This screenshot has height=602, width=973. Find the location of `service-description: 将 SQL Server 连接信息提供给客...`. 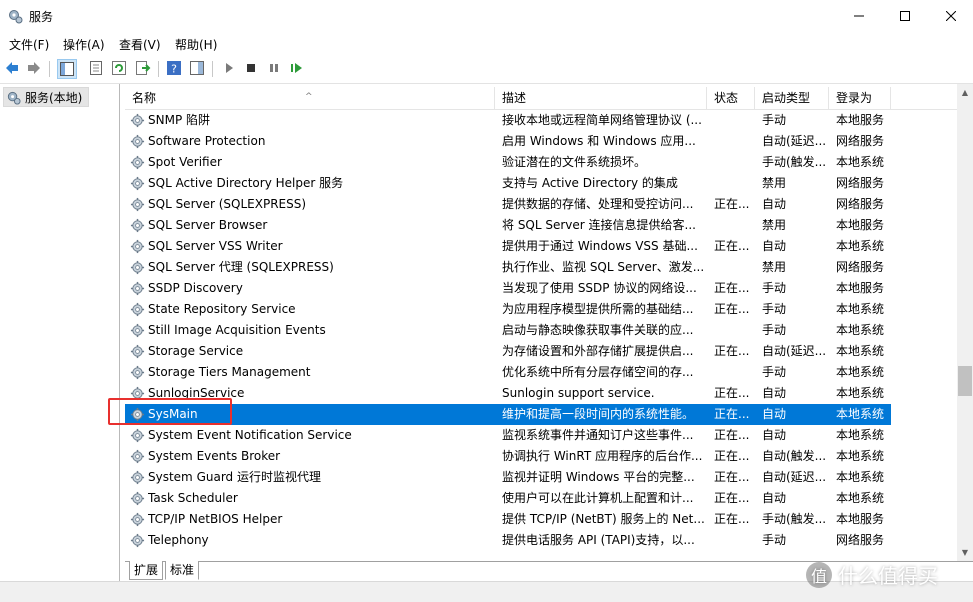

service-description: 将 SQL Server 连接信息提供给客... is located at coordinates (599, 225).